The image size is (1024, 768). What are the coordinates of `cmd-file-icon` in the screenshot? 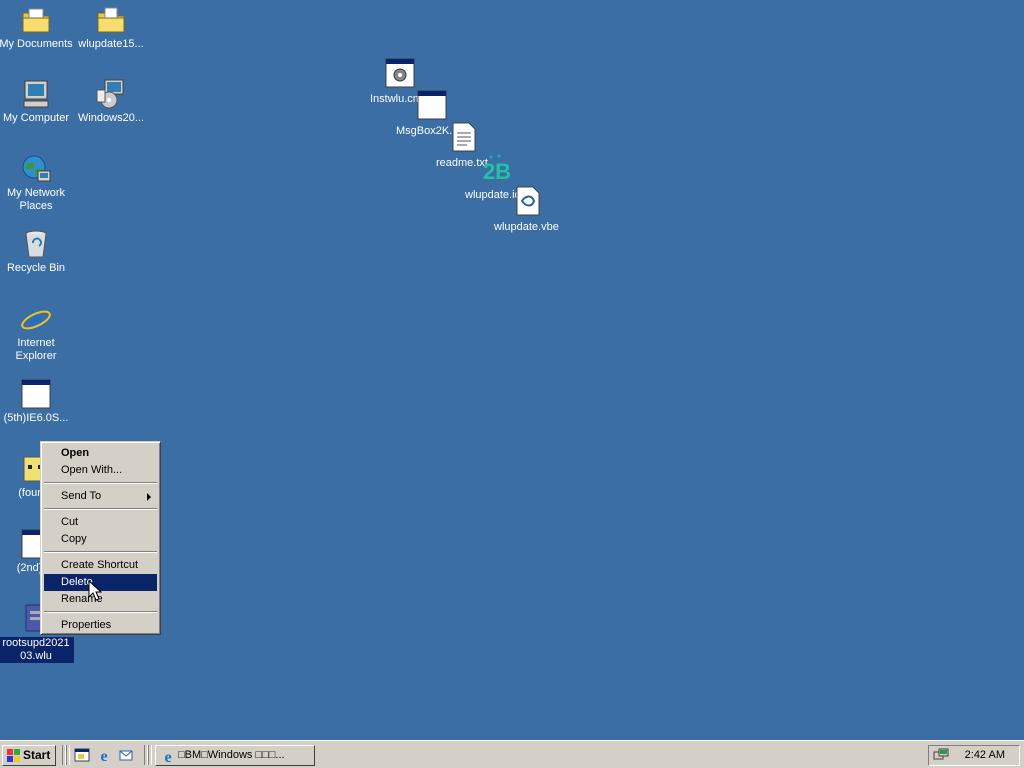 It's located at (400, 73).